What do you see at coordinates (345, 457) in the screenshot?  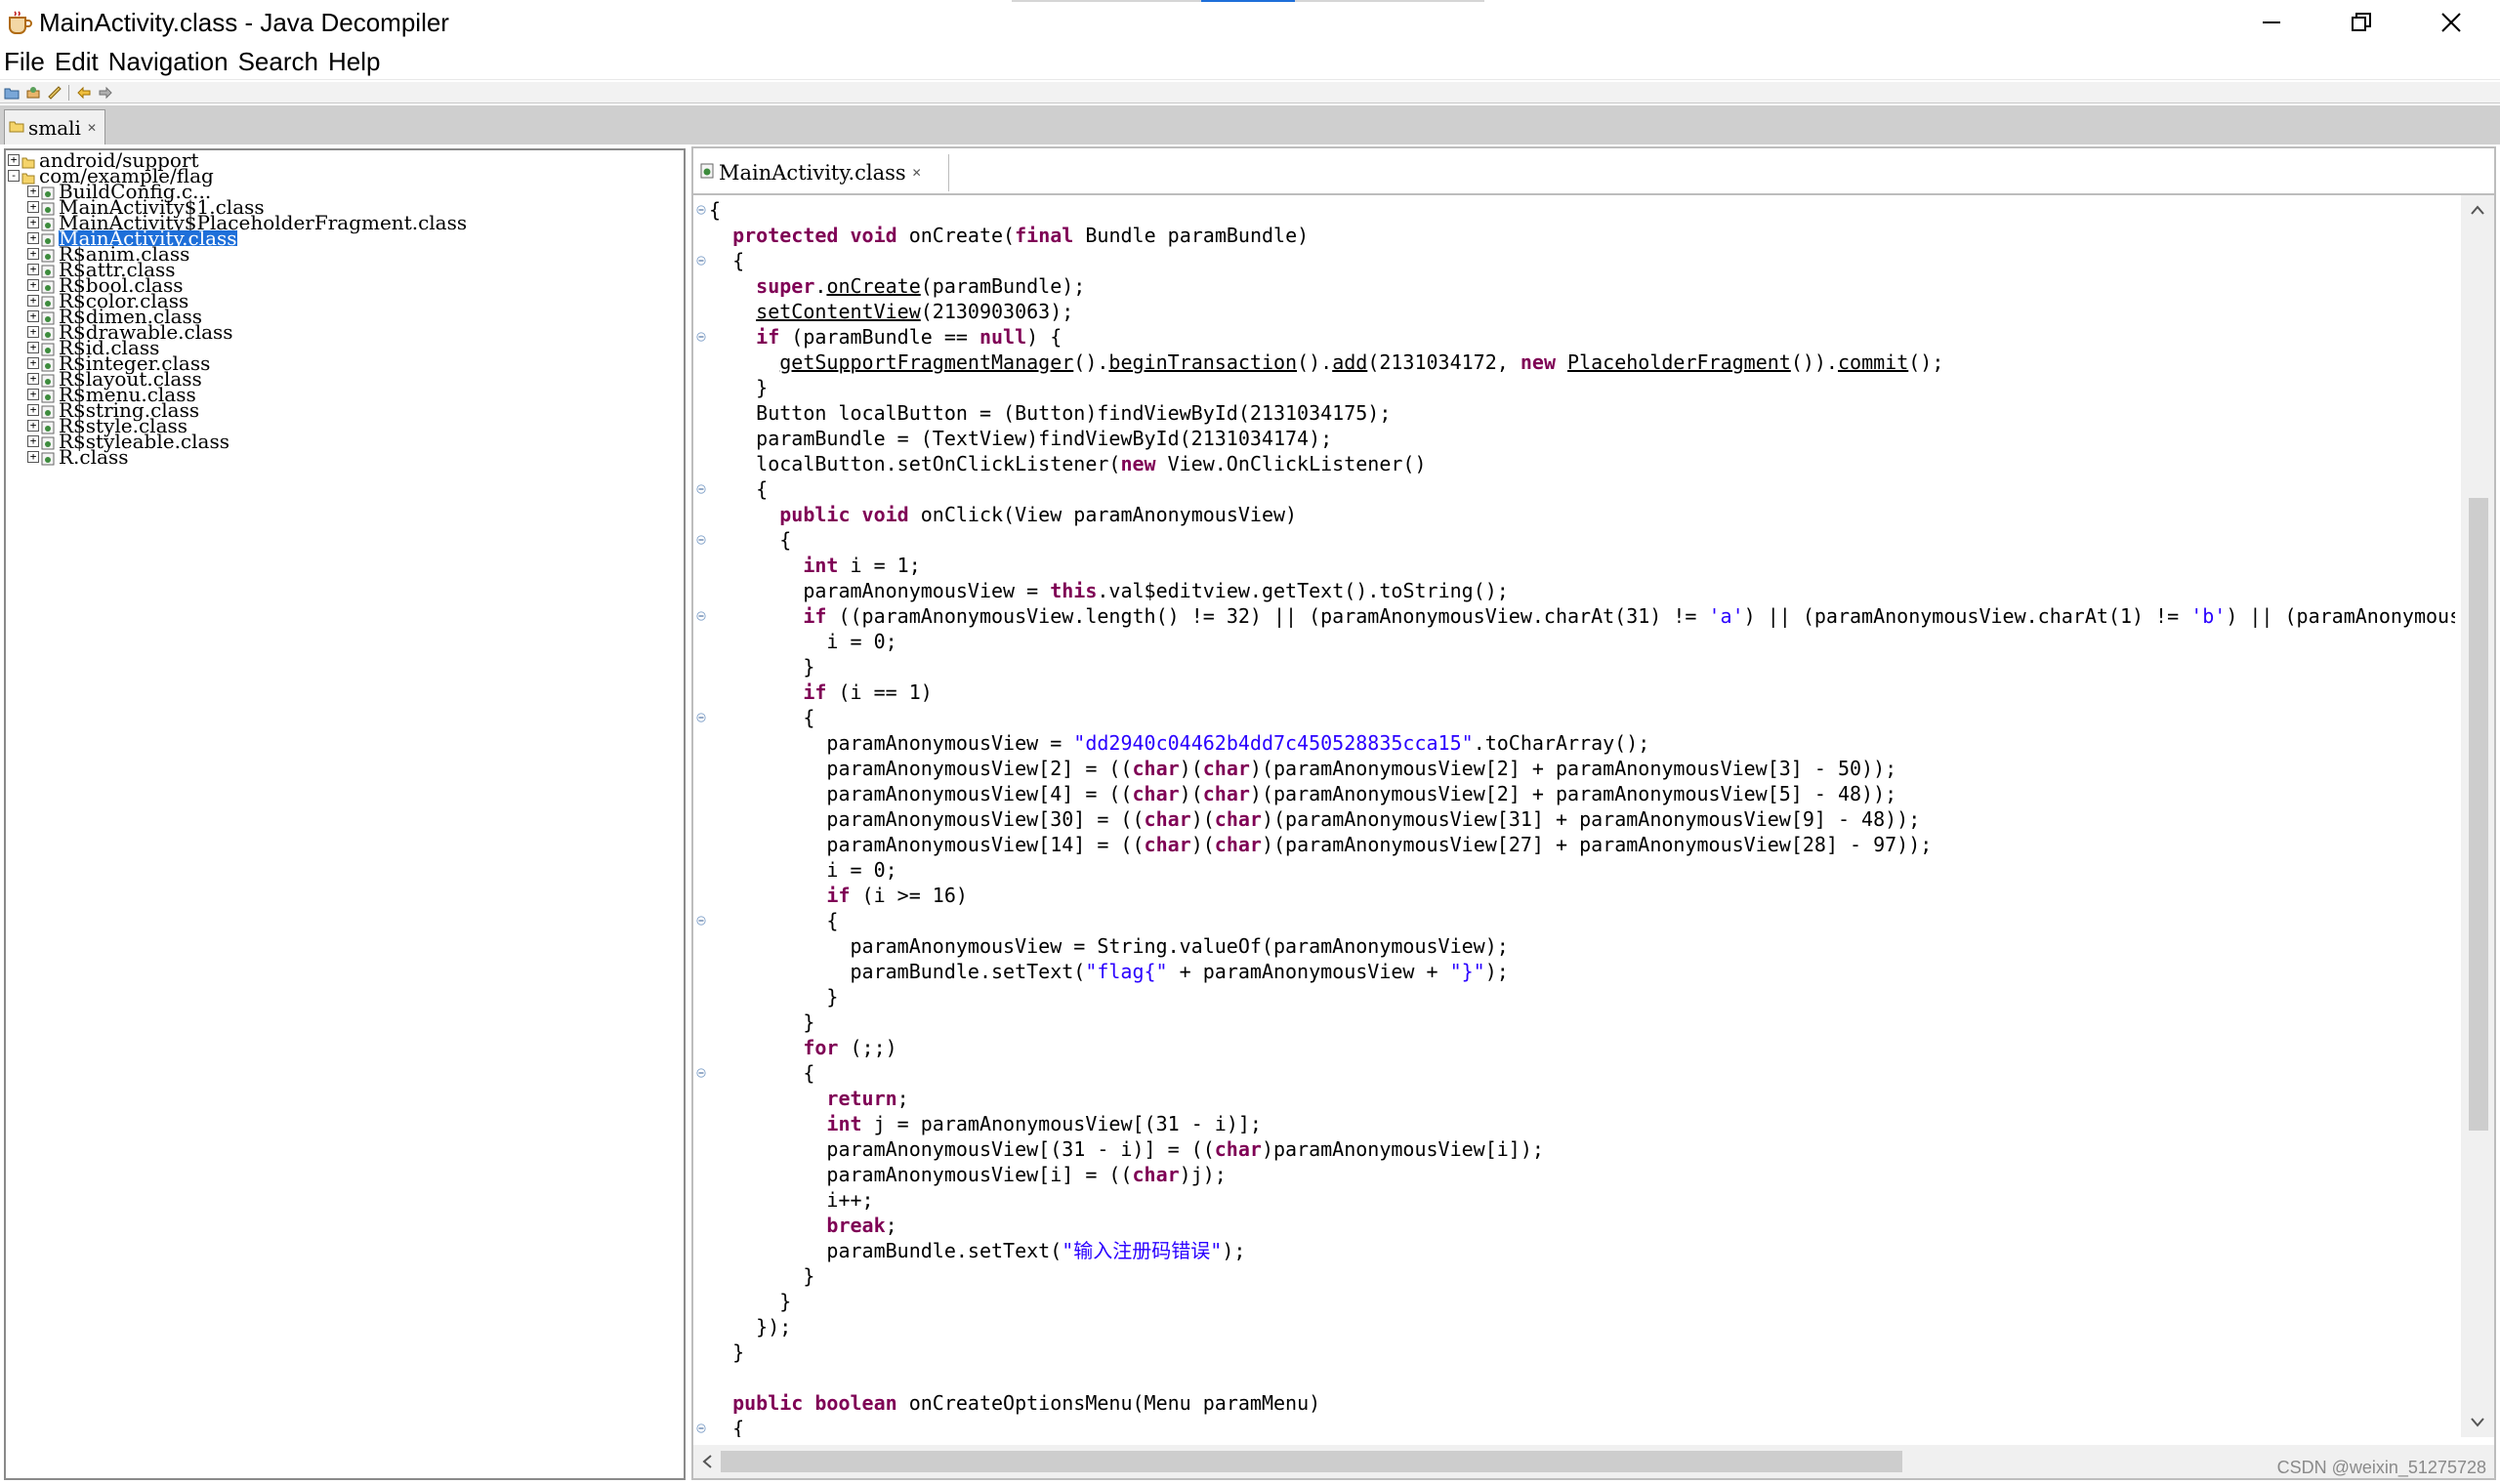 I see `tree-item: + R.class` at bounding box center [345, 457].